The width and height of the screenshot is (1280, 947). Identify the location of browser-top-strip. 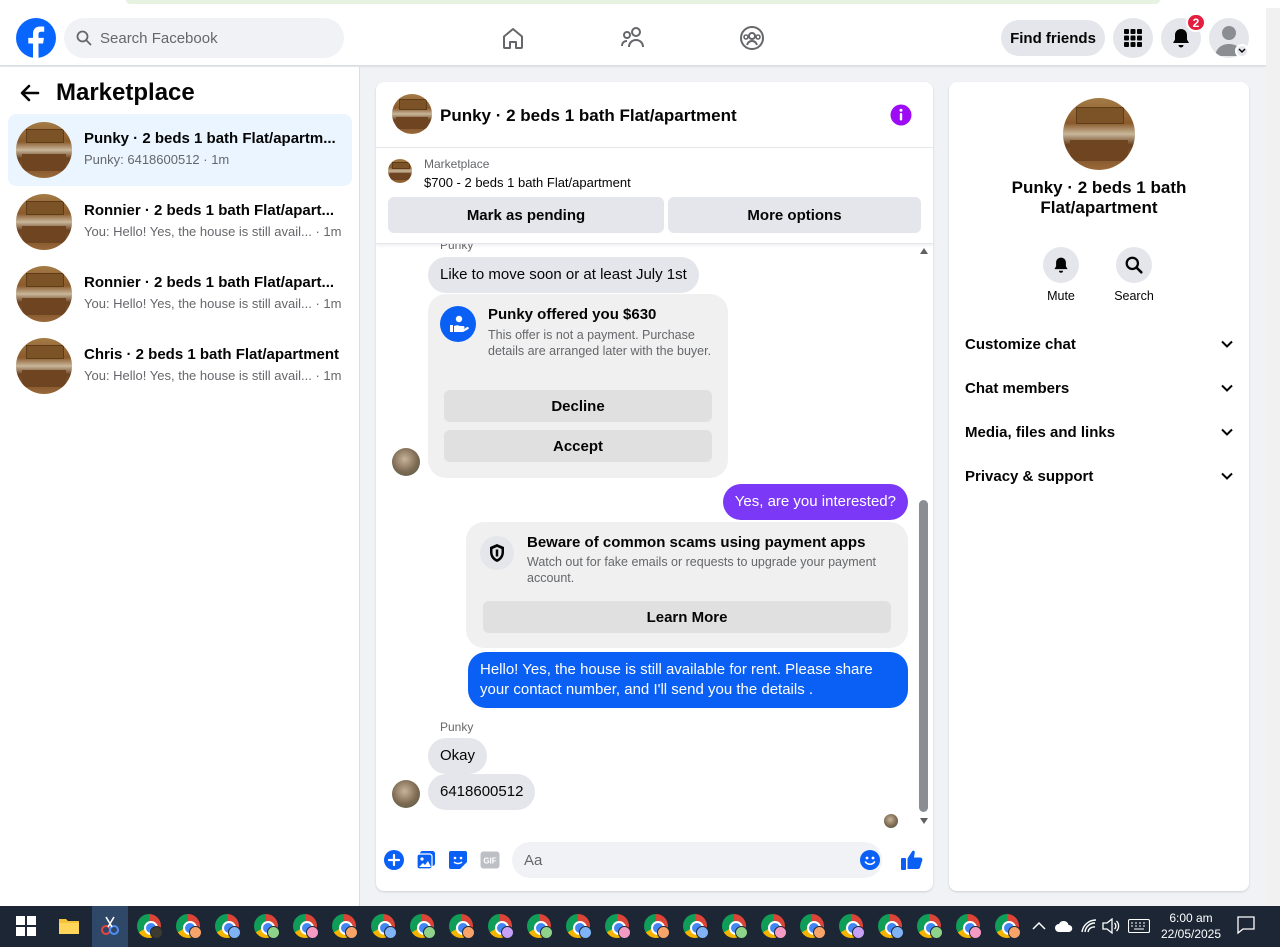
(640, 4).